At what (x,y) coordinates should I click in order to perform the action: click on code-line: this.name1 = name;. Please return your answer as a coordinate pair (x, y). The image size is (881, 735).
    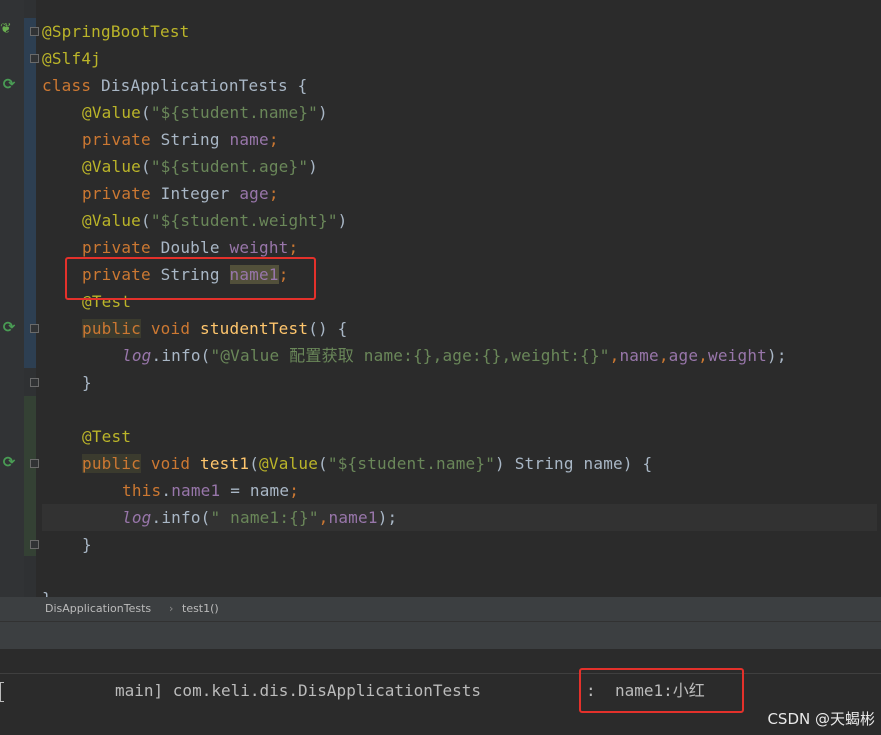
    Looking at the image, I should click on (459, 490).